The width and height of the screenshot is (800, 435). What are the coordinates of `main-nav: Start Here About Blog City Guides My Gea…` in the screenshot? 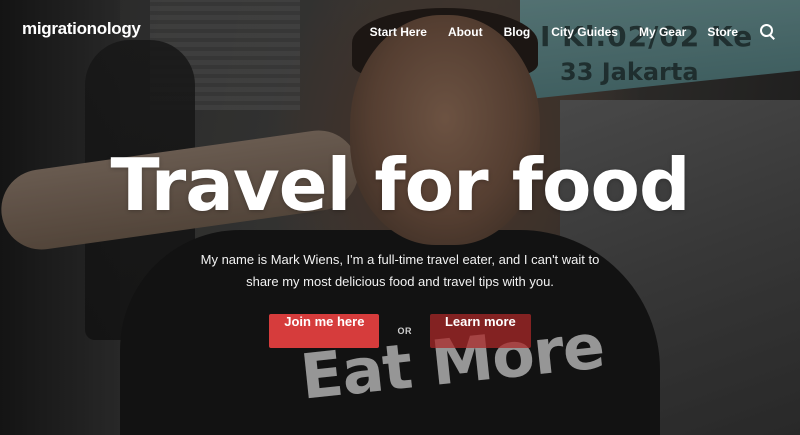 It's located at (562, 31).